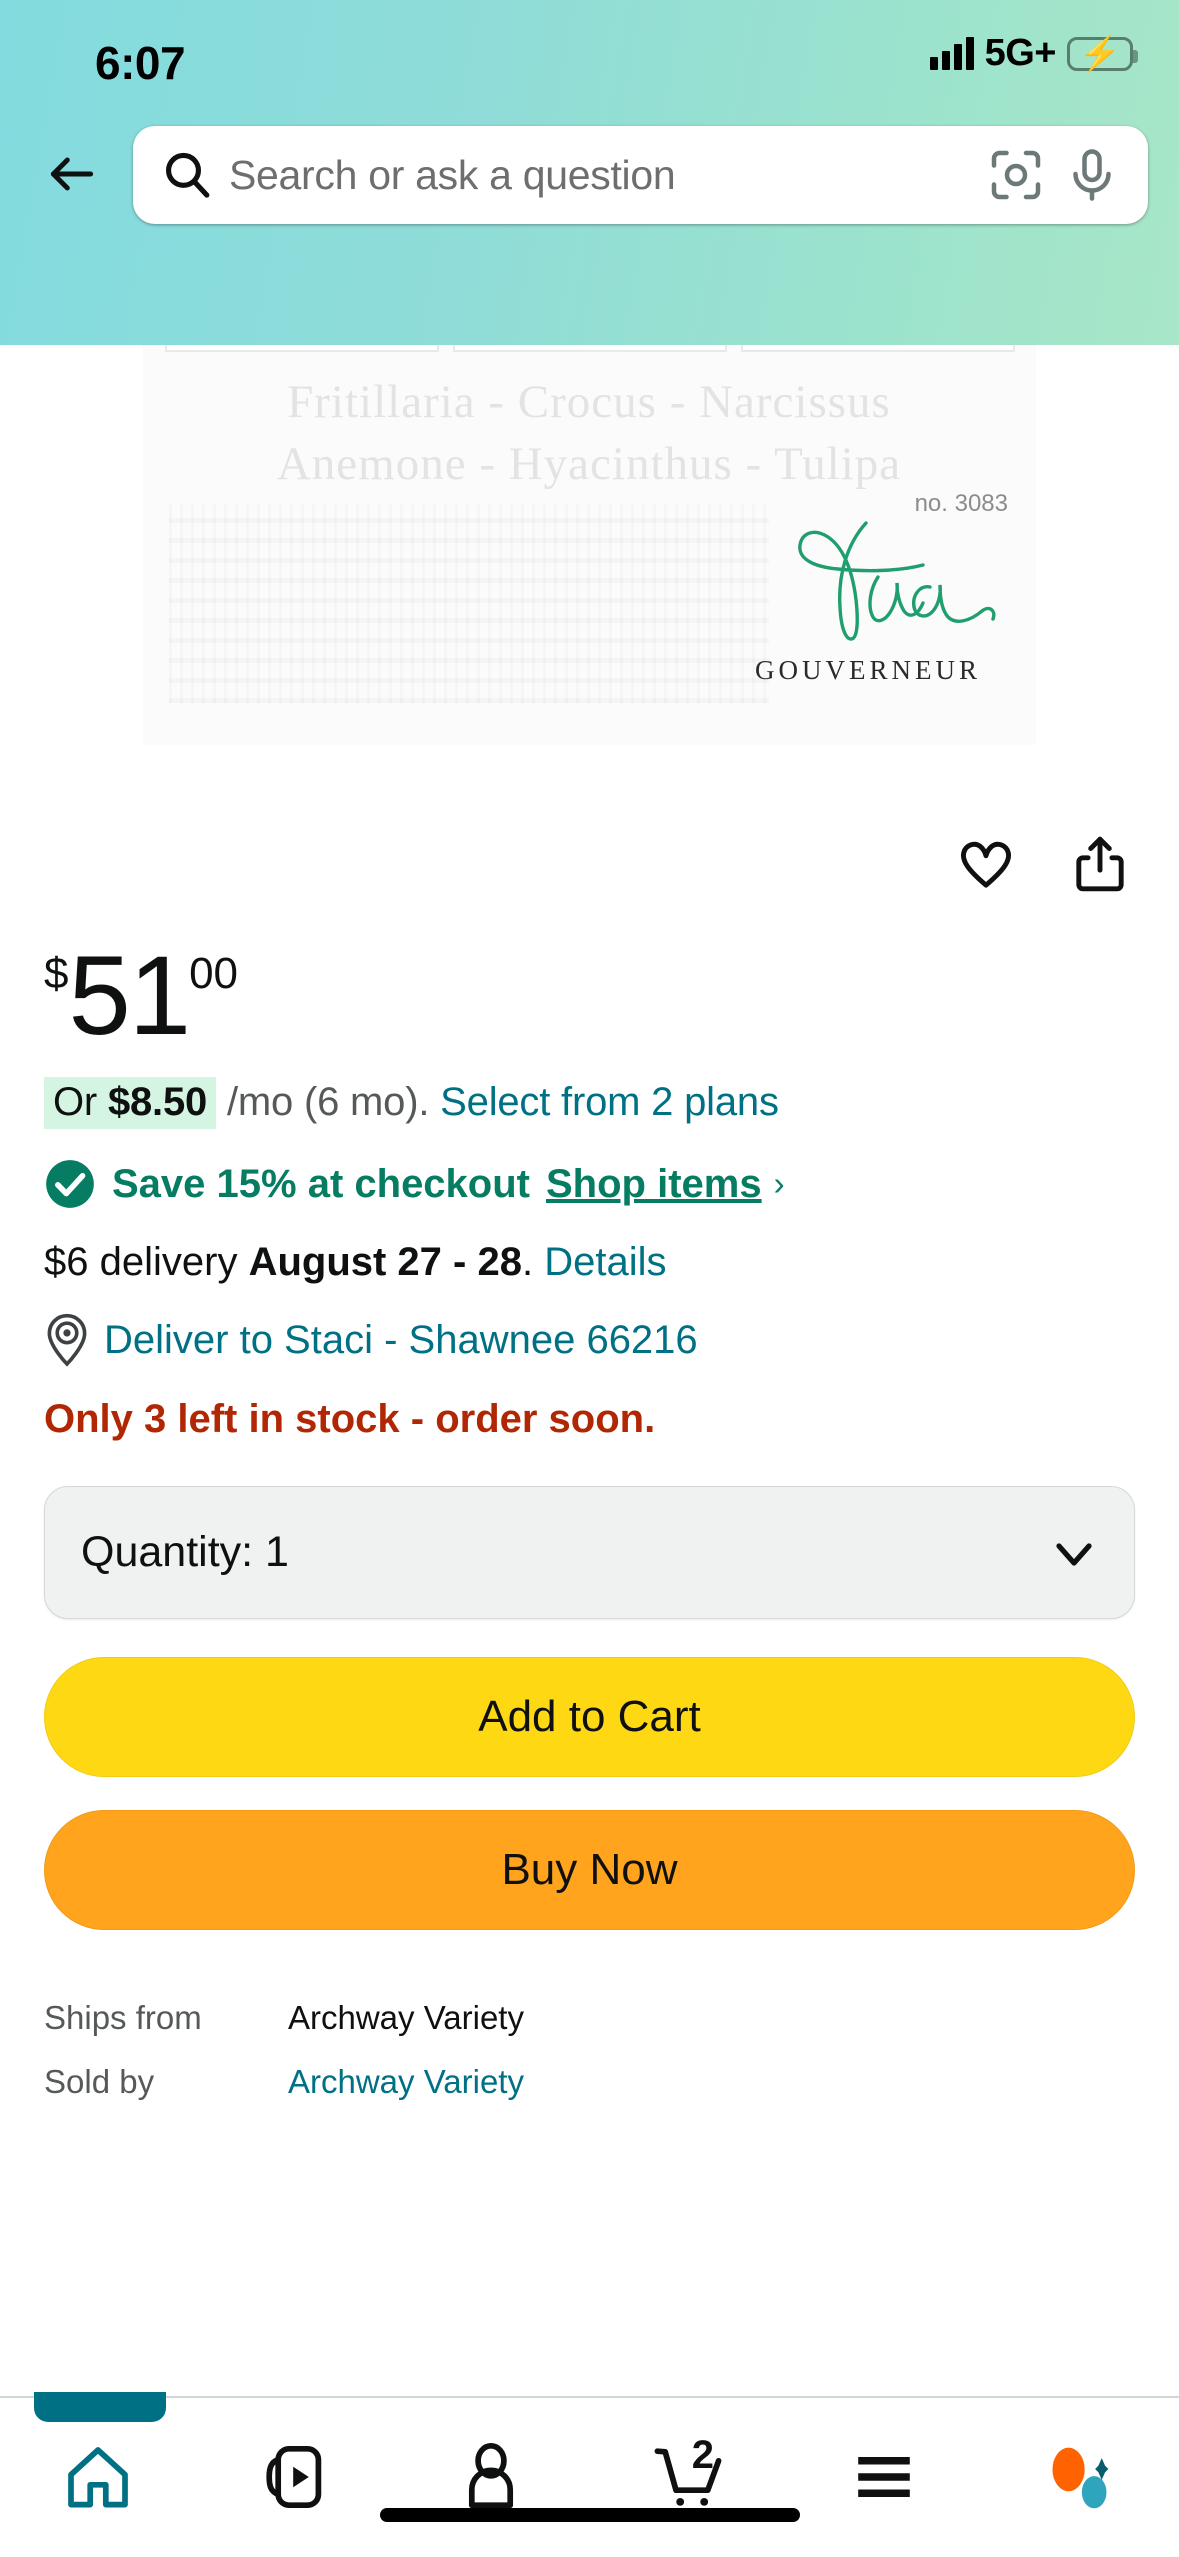 The width and height of the screenshot is (1179, 2557). I want to click on active-tab-indicator, so click(100, 2407).